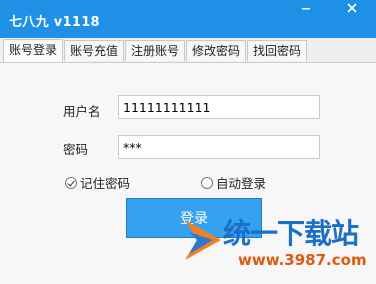  What do you see at coordinates (306, 10) in the screenshot?
I see `minimize-icon` at bounding box center [306, 10].